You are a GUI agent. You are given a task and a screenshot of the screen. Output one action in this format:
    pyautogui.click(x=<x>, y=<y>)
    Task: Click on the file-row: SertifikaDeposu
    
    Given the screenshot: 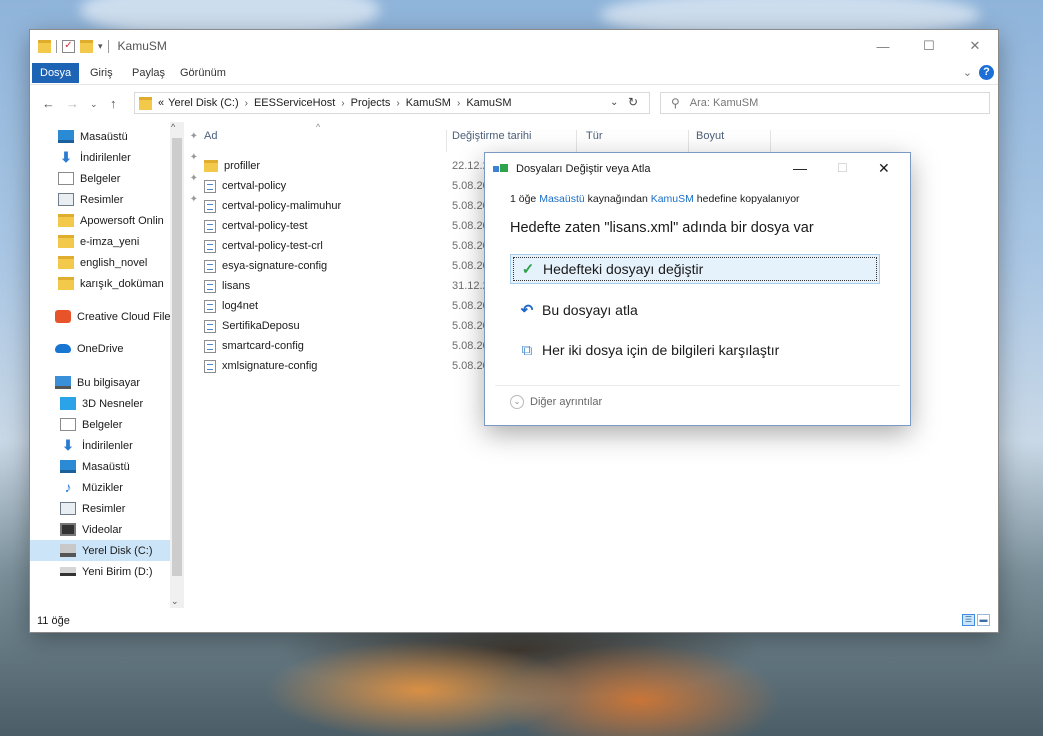 What is the action you would take?
    pyautogui.click(x=252, y=326)
    